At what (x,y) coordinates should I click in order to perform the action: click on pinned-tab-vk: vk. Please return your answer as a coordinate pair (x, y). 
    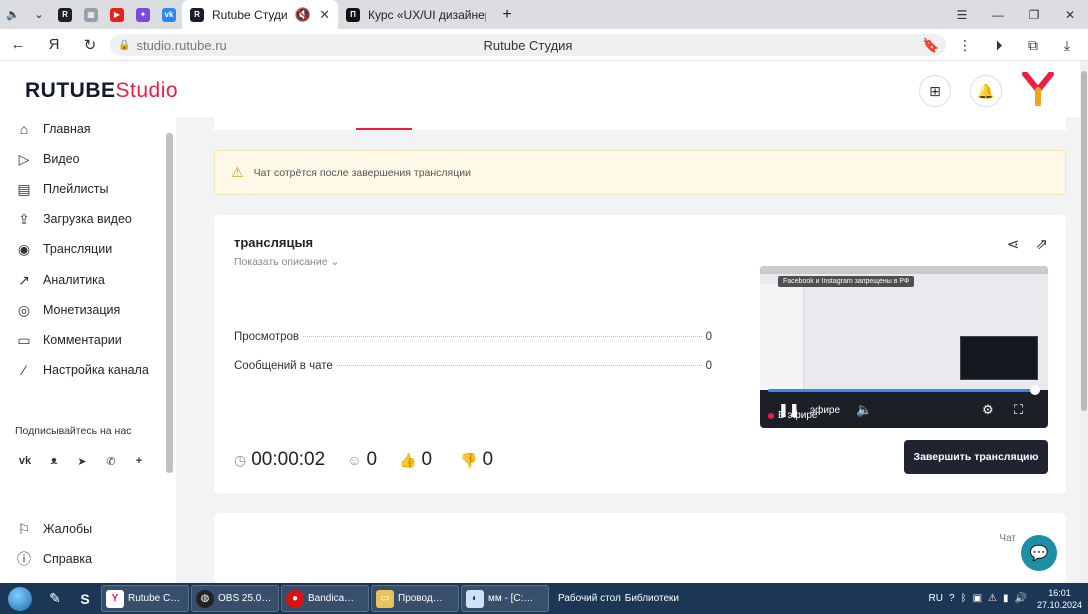
    Looking at the image, I should click on (169, 14).